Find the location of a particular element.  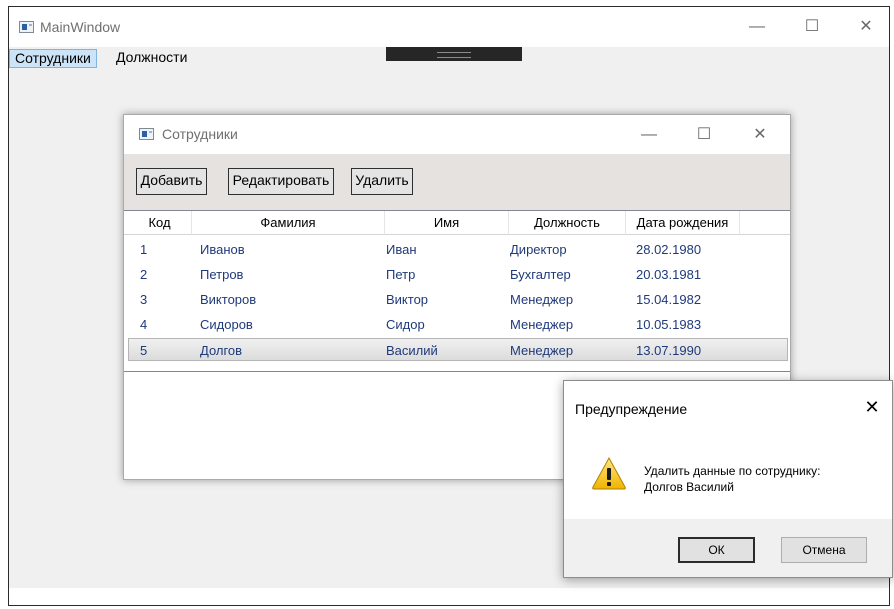

cell-surname: Сидоров is located at coordinates (226, 324).